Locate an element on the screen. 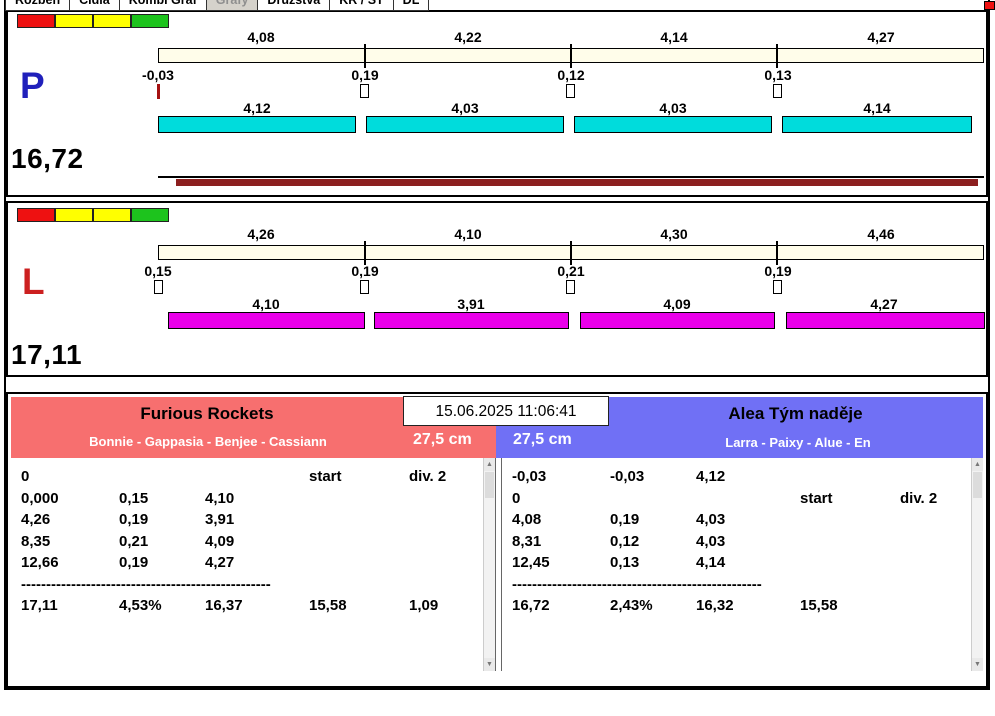 This screenshot has width=995, height=716. scrollbar-right: ▲ ▼ is located at coordinates (977, 564).